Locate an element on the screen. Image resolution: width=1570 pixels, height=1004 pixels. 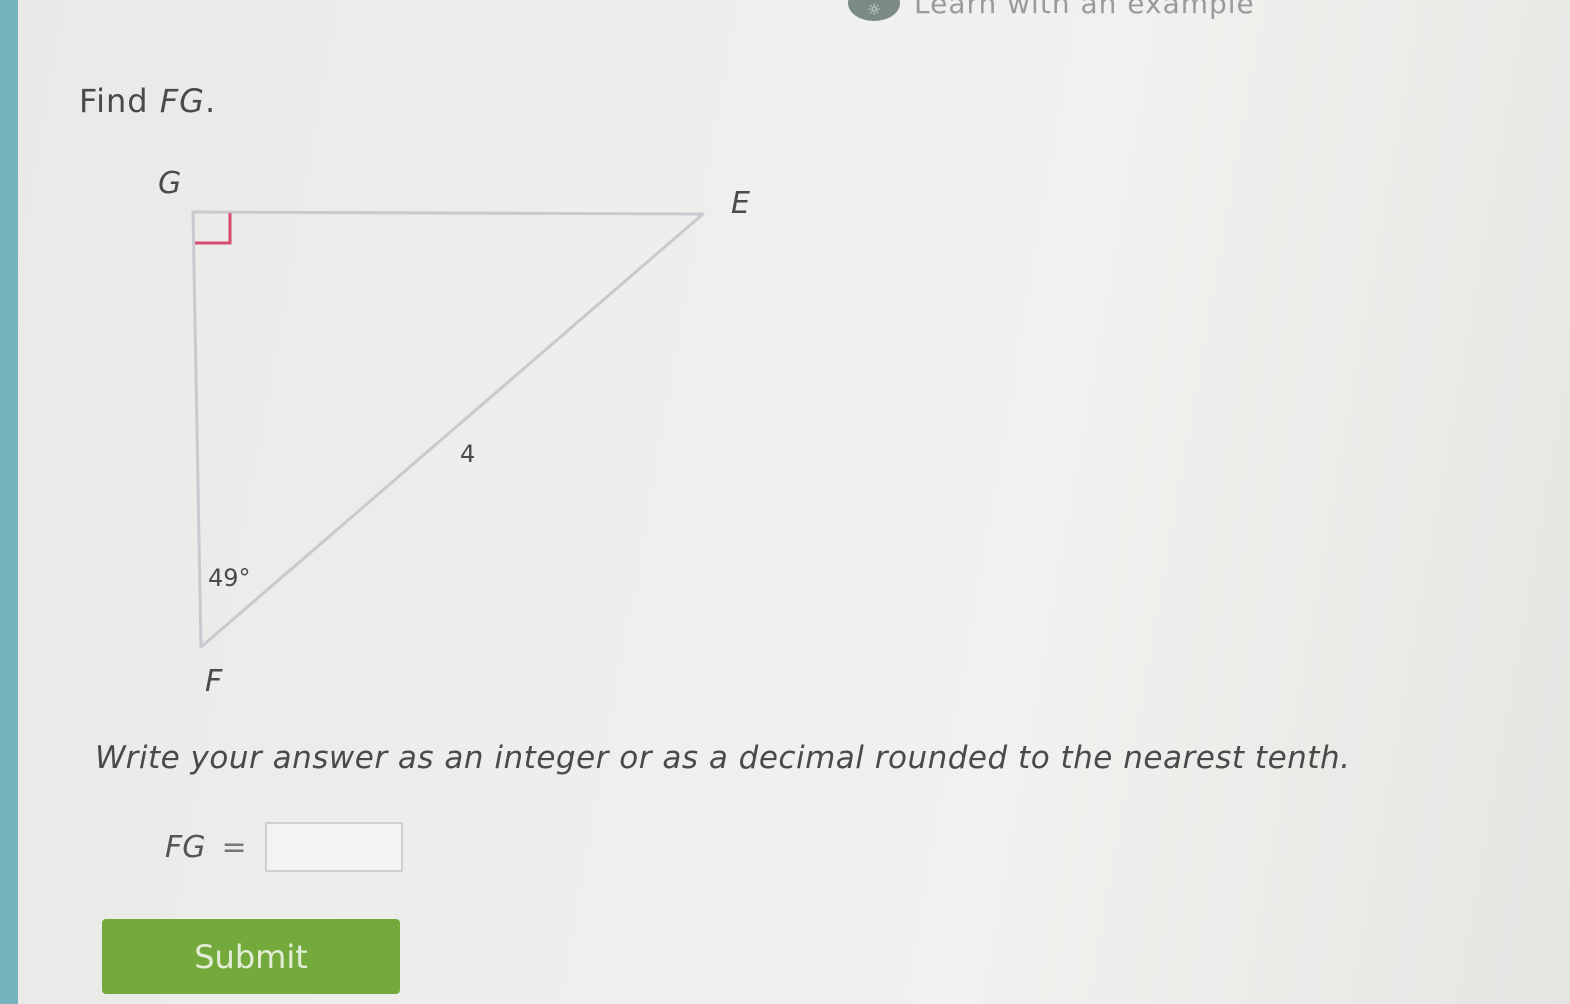
side-length-label: 4 is located at coordinates (468, 454).